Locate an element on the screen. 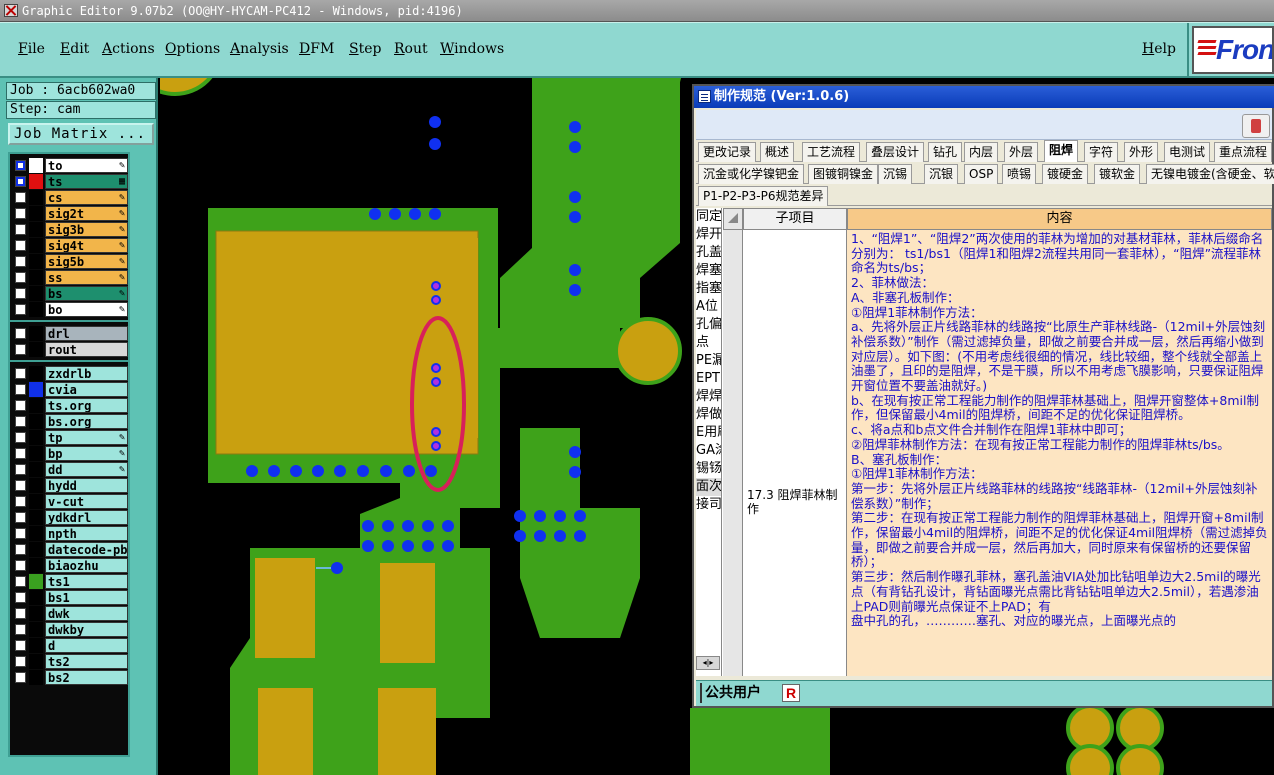 This screenshot has width=1274, height=775. layer-row: bs1 is located at coordinates (70, 597).